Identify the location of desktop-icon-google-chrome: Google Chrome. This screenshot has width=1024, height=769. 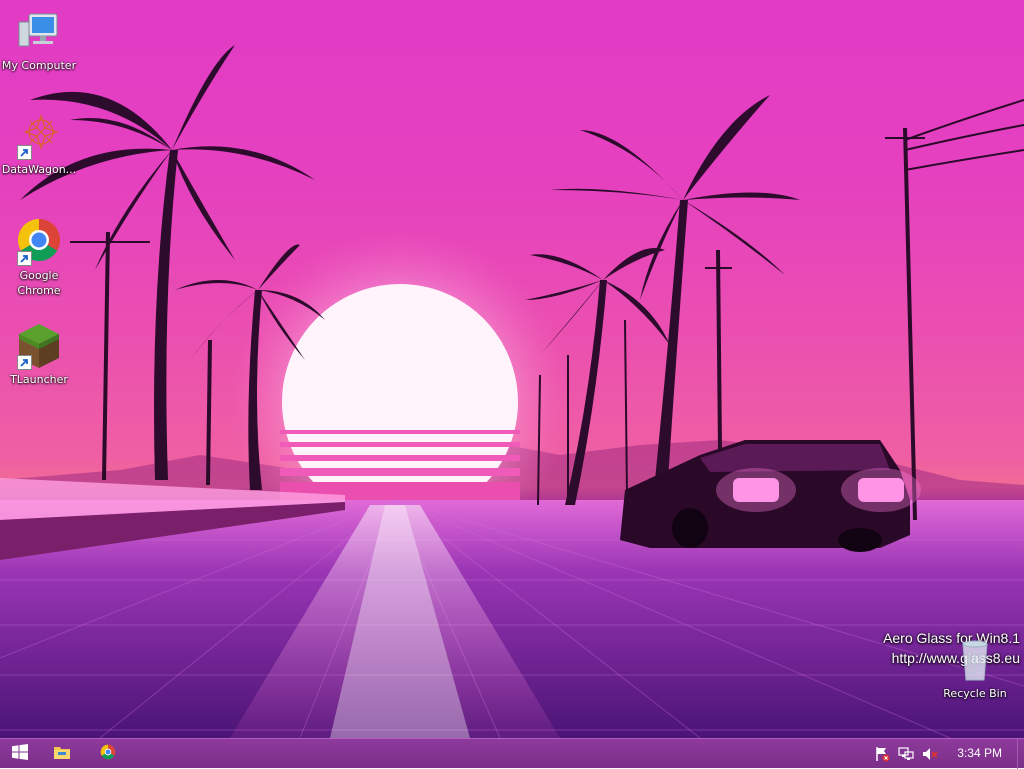
(39, 258).